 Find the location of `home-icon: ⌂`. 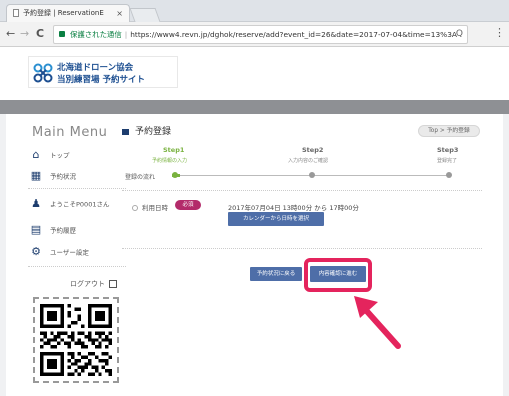

home-icon: ⌂ is located at coordinates (36, 154).